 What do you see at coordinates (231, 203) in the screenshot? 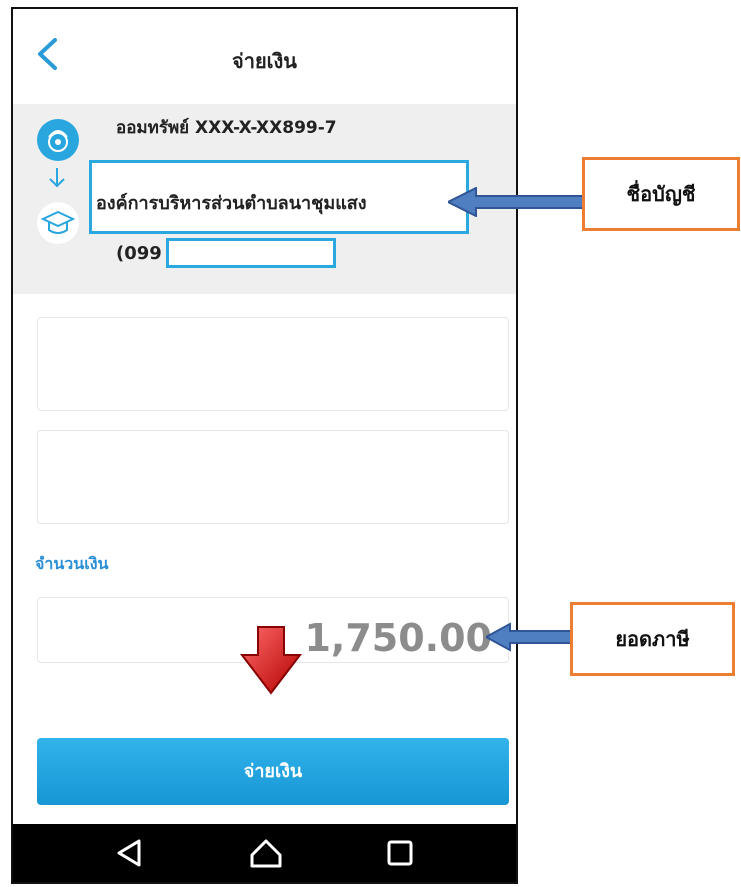
I see `payee-name: องค์การบริหารส่วนตำบลนาชุมแสง` at bounding box center [231, 203].